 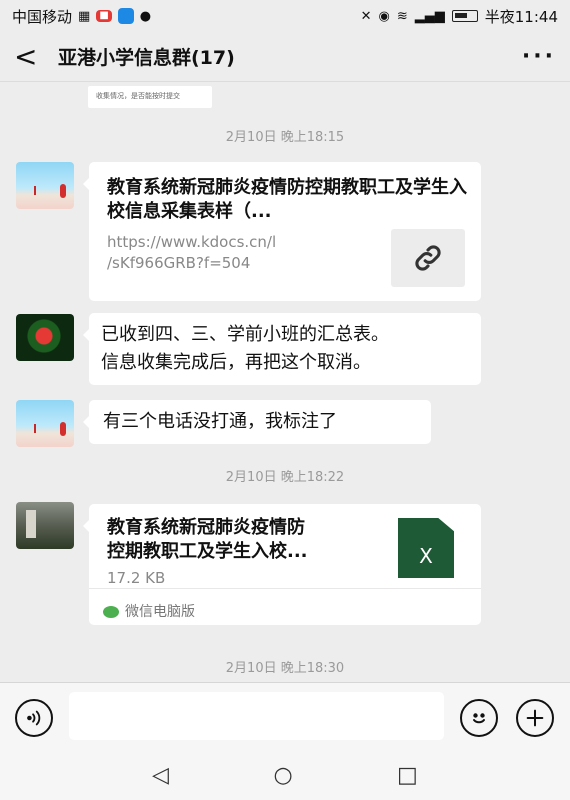 I want to click on emoji-icon, so click(x=479, y=718).